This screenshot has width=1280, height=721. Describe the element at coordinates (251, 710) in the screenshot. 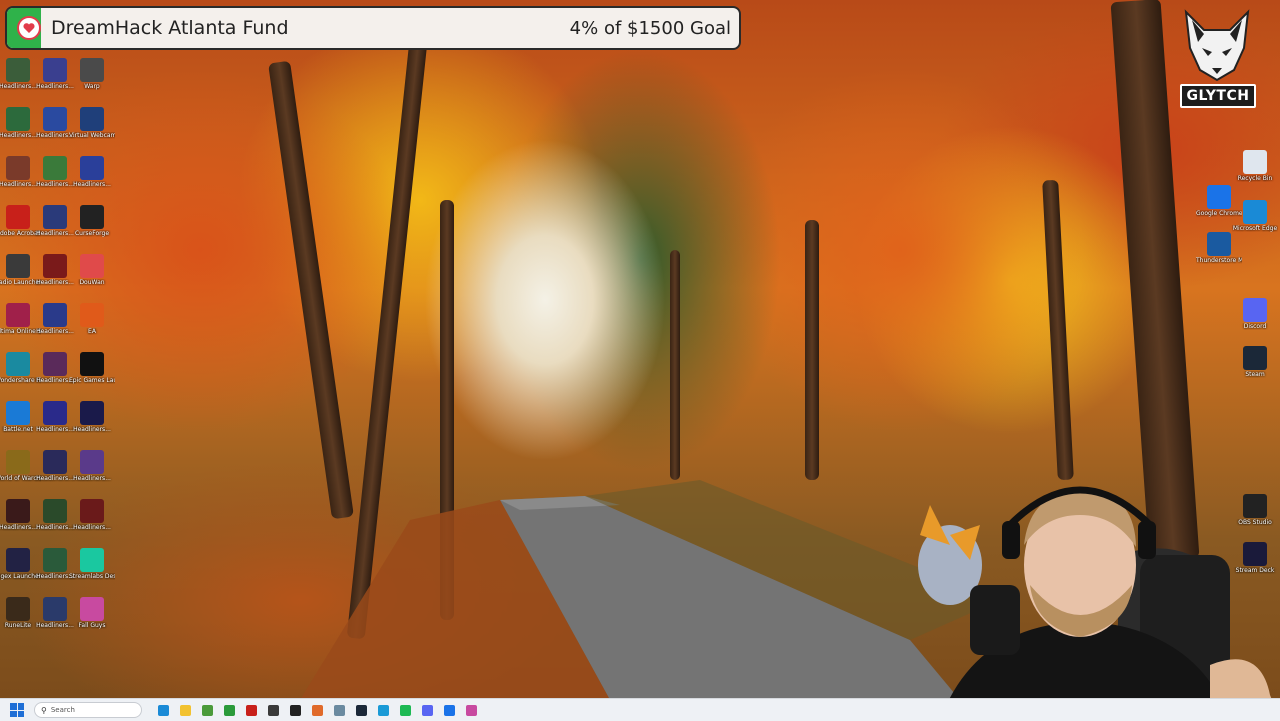

I see `acrobat-icon` at that location.